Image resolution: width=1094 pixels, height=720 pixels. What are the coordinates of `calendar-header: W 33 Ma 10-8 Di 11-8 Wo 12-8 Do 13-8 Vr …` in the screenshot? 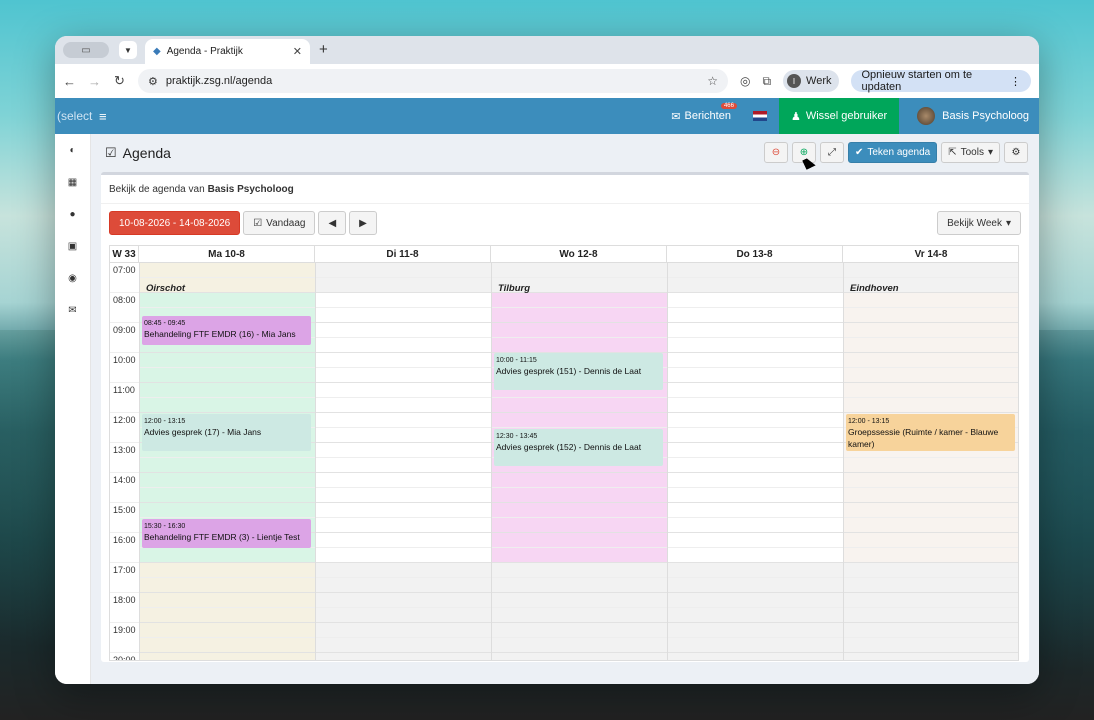 It's located at (564, 254).